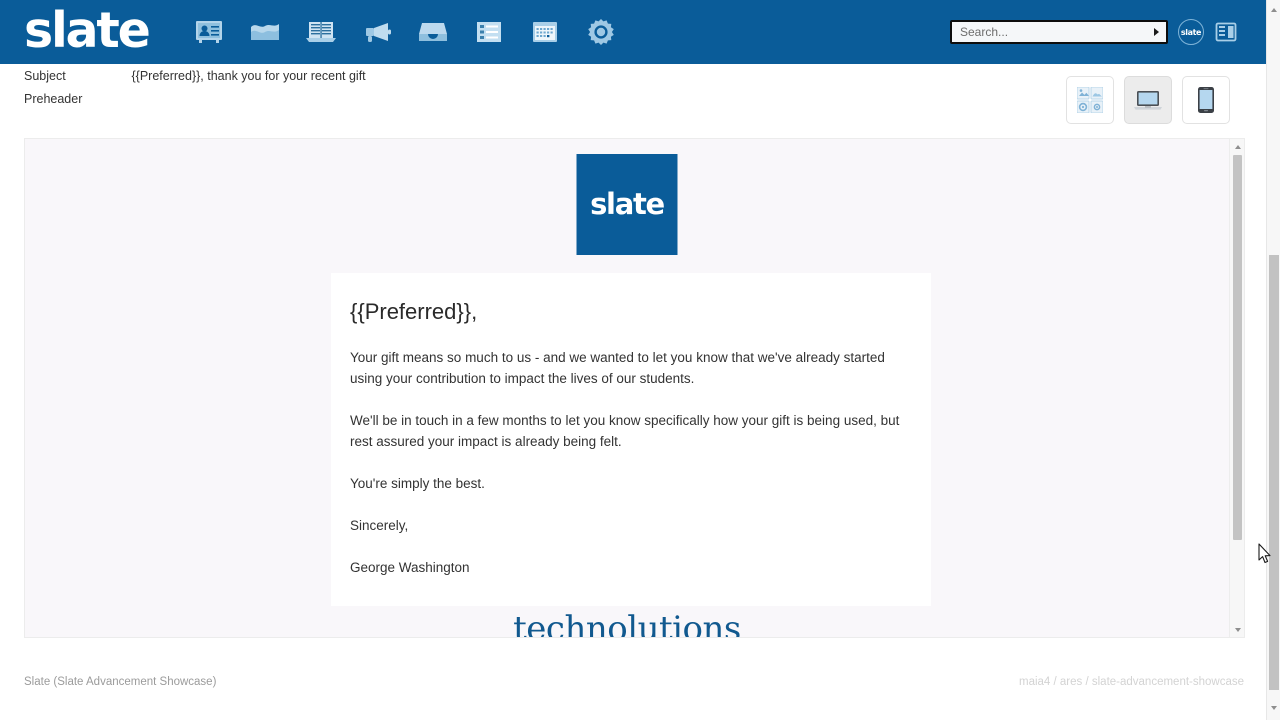 The height and width of the screenshot is (720, 1280). Describe the element at coordinates (405, 32) in the screenshot. I see `nav-icon-group` at that location.